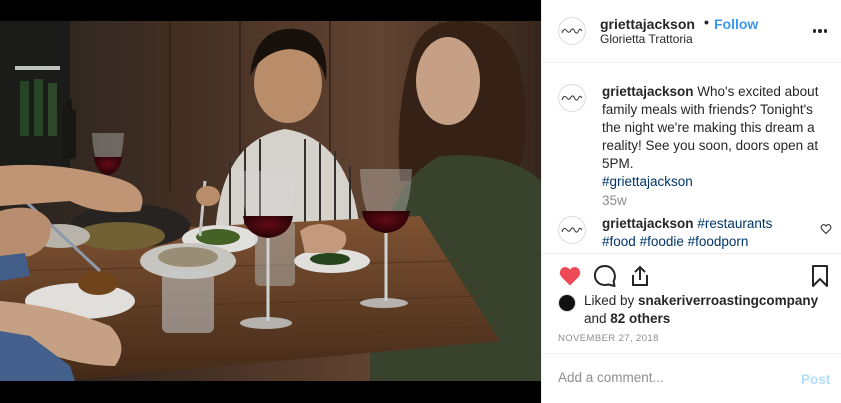 This screenshot has width=841, height=403. What do you see at coordinates (736, 24) in the screenshot?
I see `follow-button: Follow` at bounding box center [736, 24].